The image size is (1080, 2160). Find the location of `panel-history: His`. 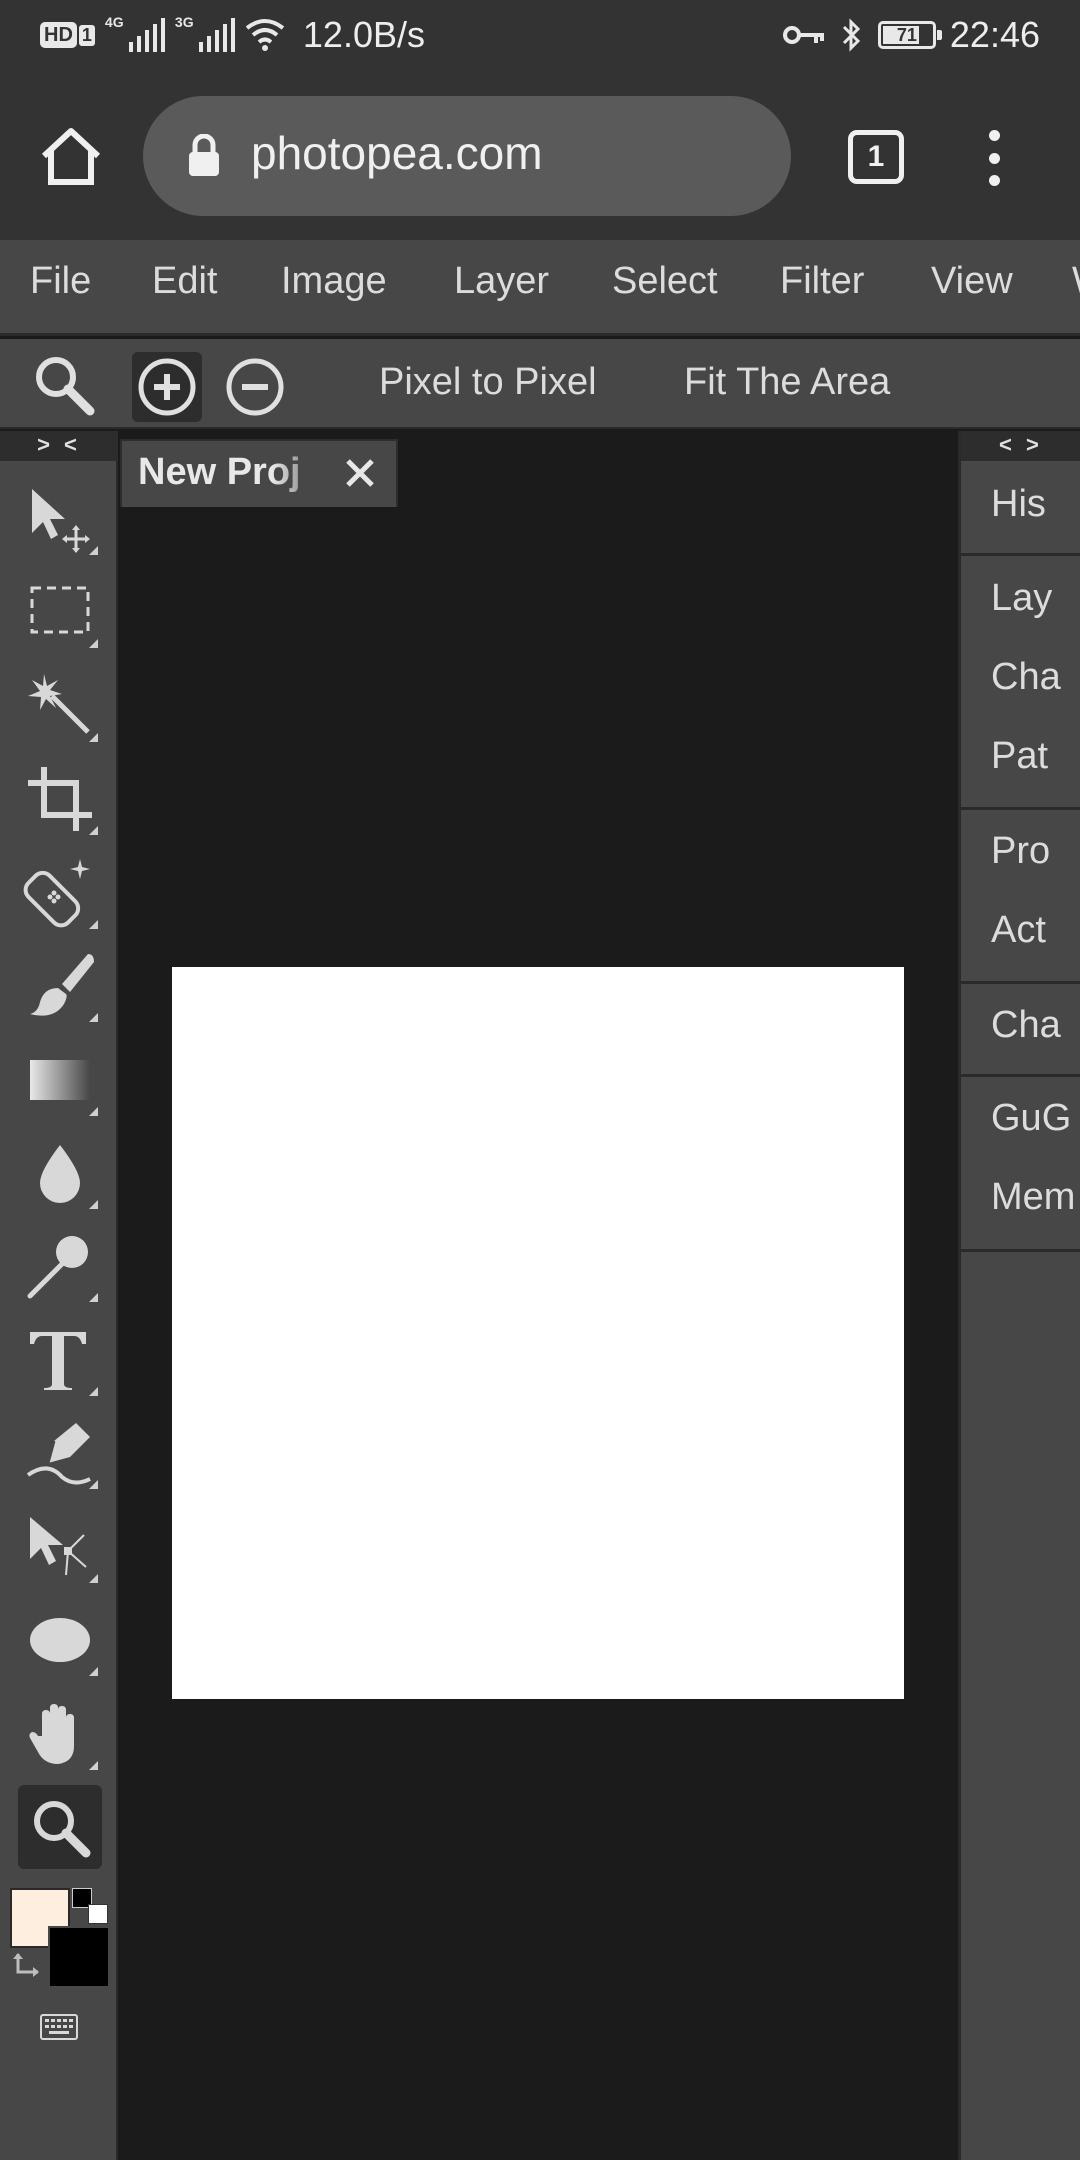

panel-history: His is located at coordinates (1018, 504).